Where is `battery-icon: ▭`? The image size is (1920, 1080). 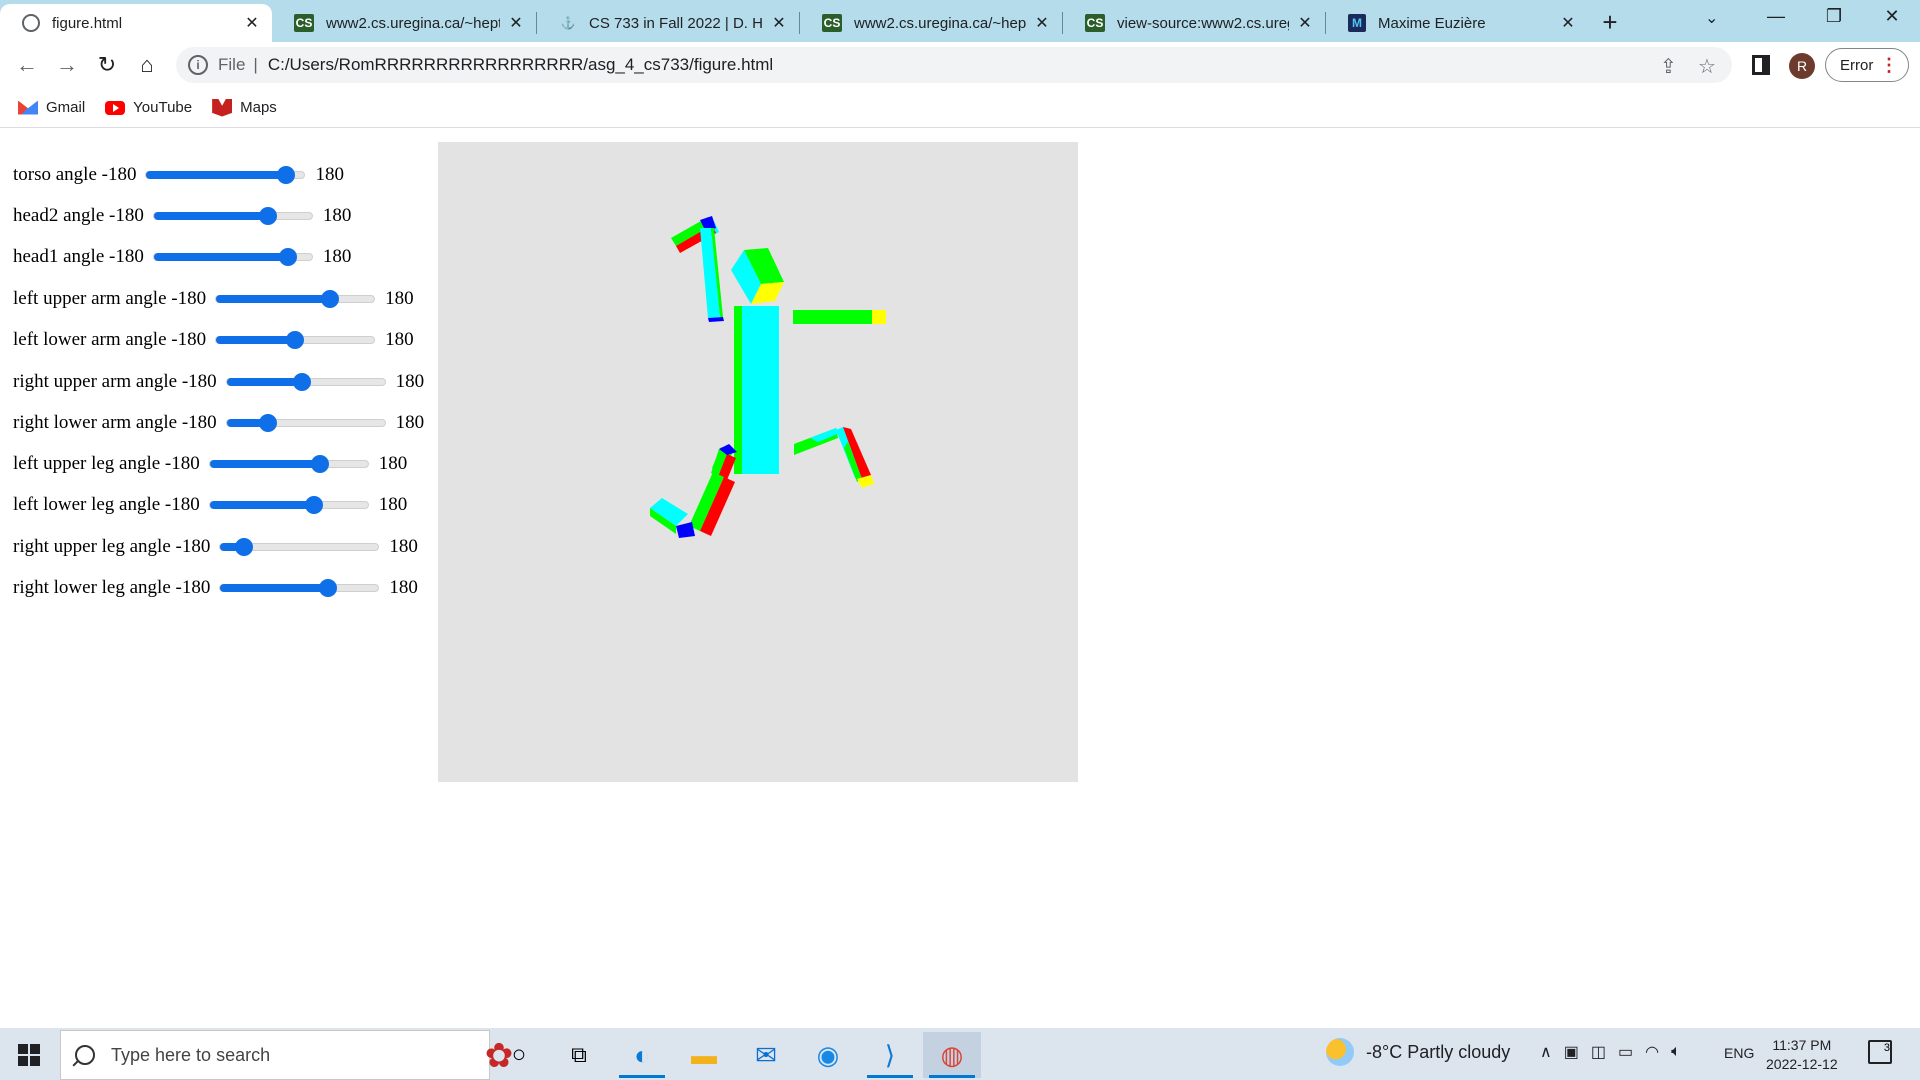 battery-icon: ▭ is located at coordinates (1625, 1052).